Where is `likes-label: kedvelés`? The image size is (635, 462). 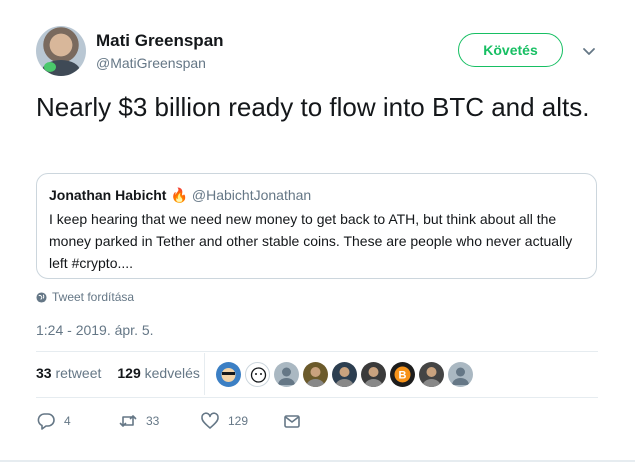
likes-label: kedvelés is located at coordinates (172, 373).